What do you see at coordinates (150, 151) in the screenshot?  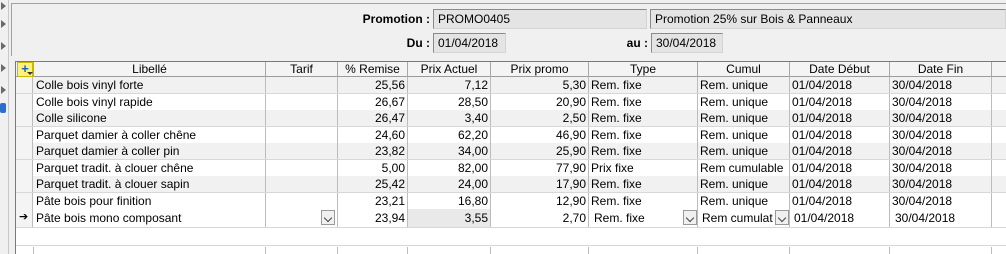 I see `cell-libelle: Parquet damier à coller pin` at bounding box center [150, 151].